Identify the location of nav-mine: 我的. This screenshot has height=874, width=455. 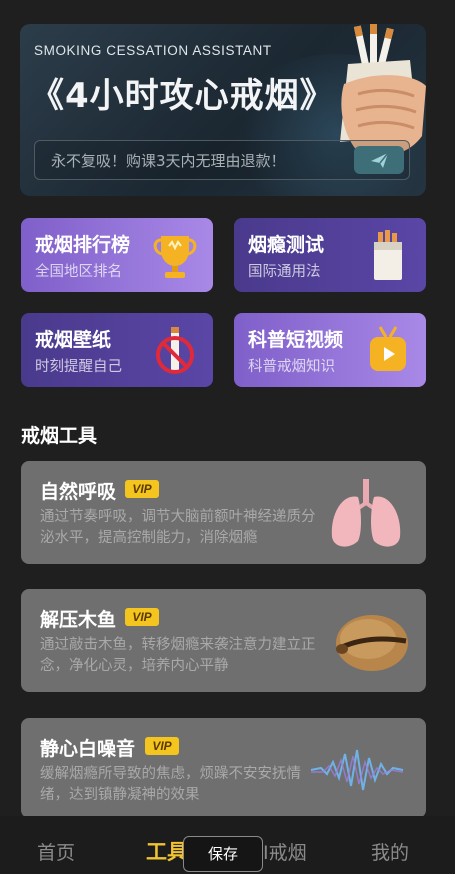
(390, 851).